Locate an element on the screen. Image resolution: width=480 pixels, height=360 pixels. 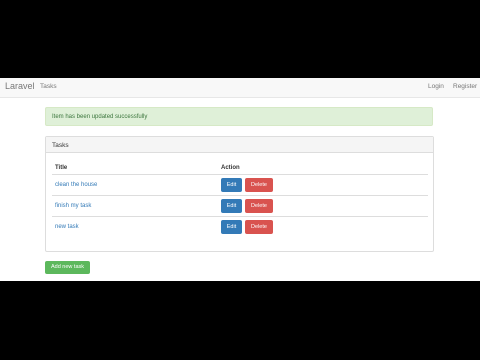
table-row: finish my task Edit Delete is located at coordinates (240, 206).